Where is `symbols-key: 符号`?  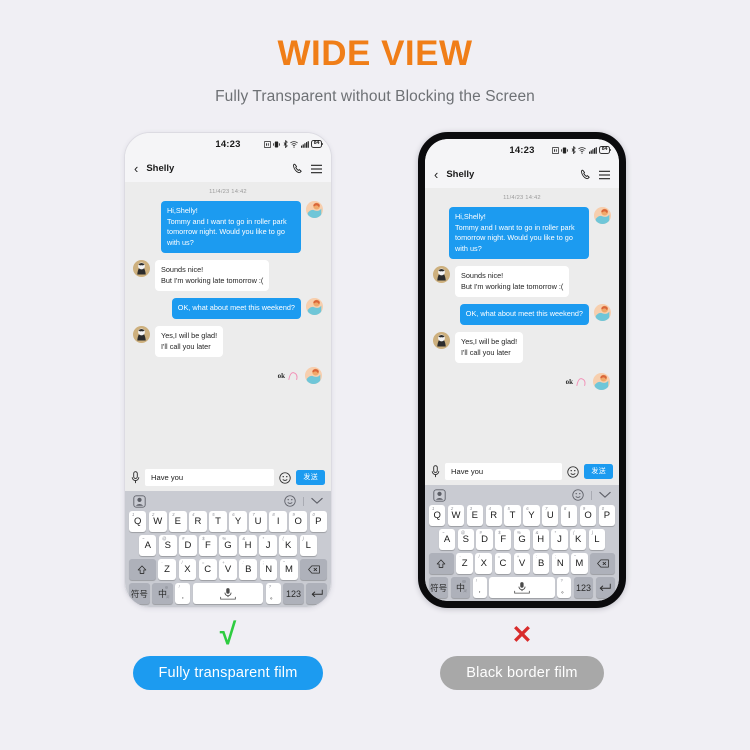 symbols-key: 符号 is located at coordinates (439, 587).